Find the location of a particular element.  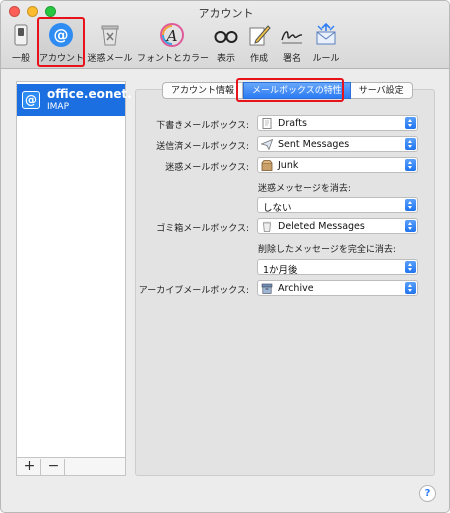

signature-icon is located at coordinates (292, 37).